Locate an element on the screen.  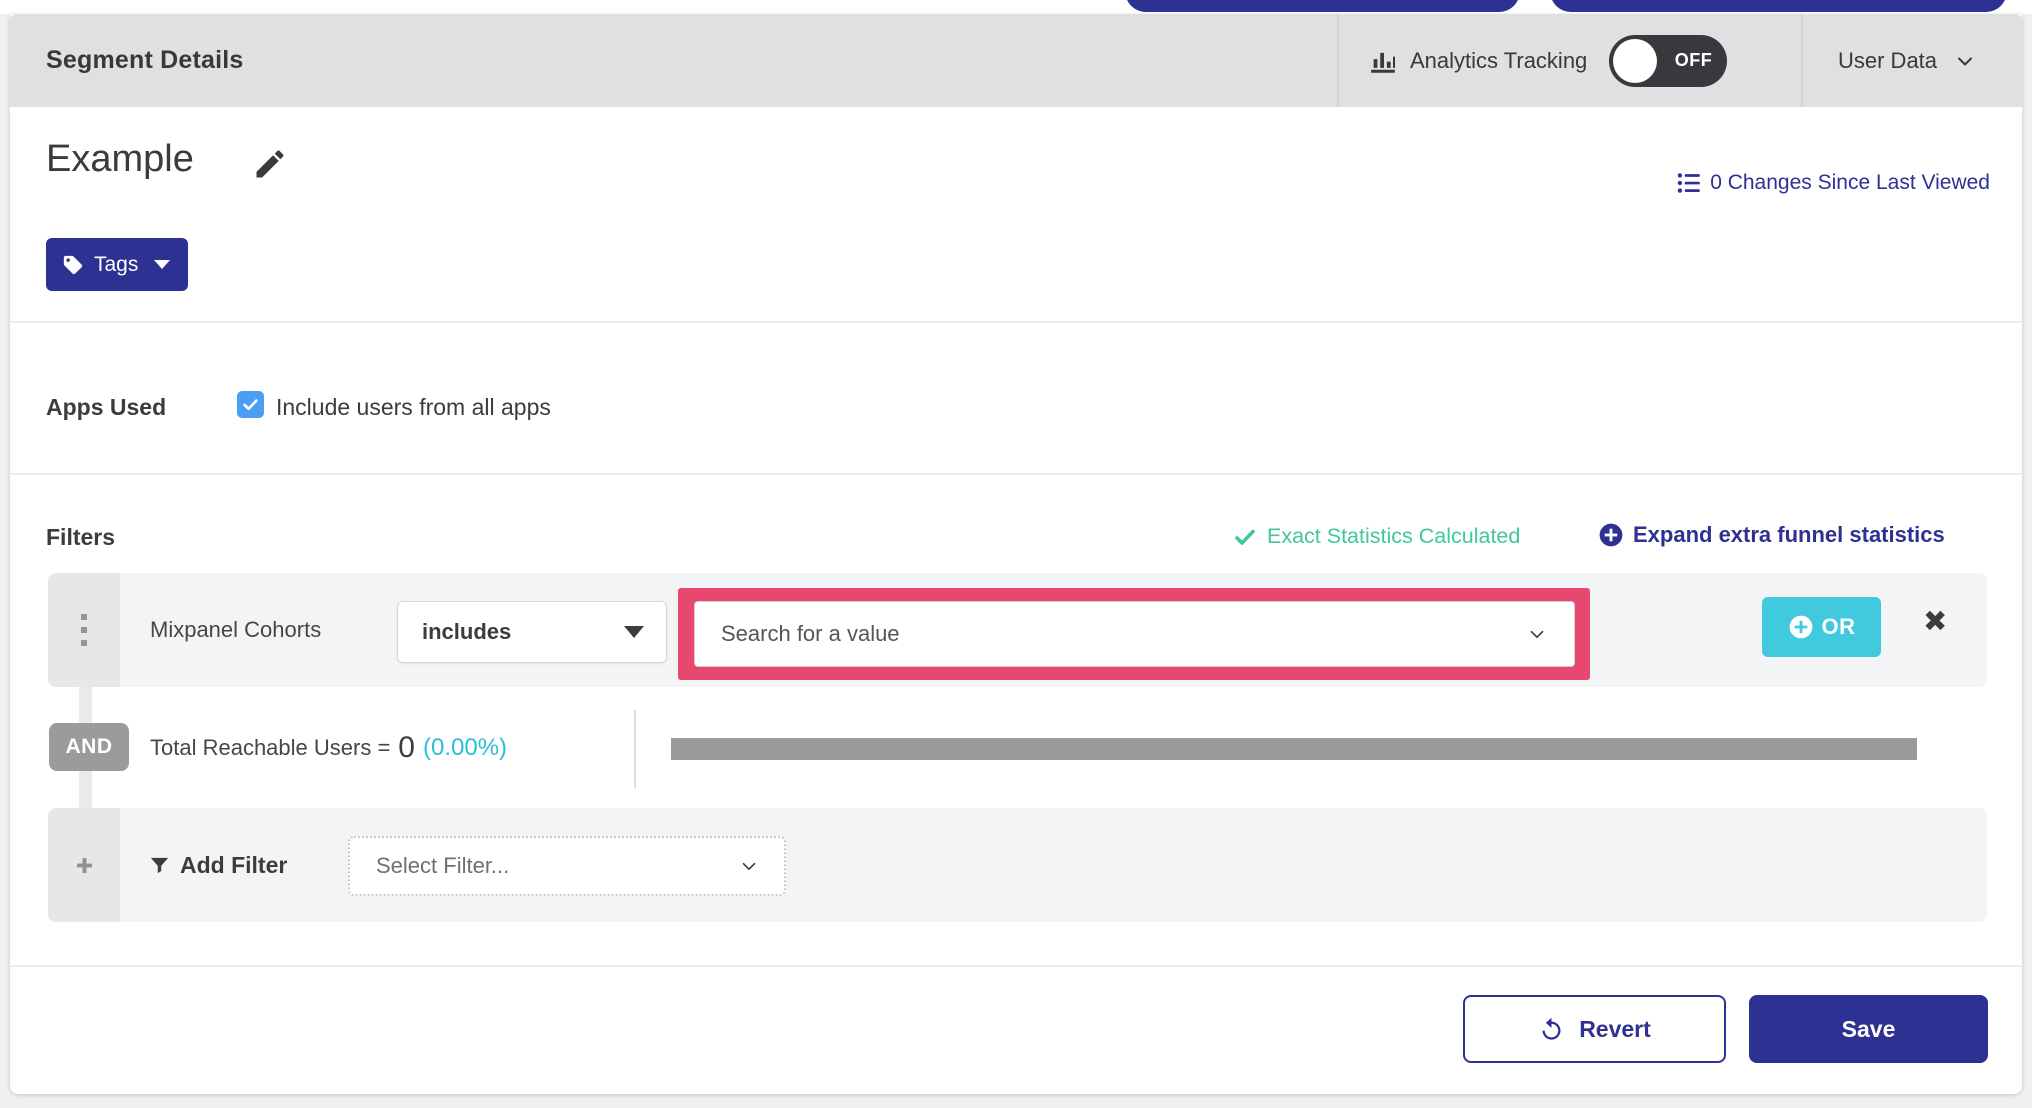
reachable-value: 0 is located at coordinates (406, 747).